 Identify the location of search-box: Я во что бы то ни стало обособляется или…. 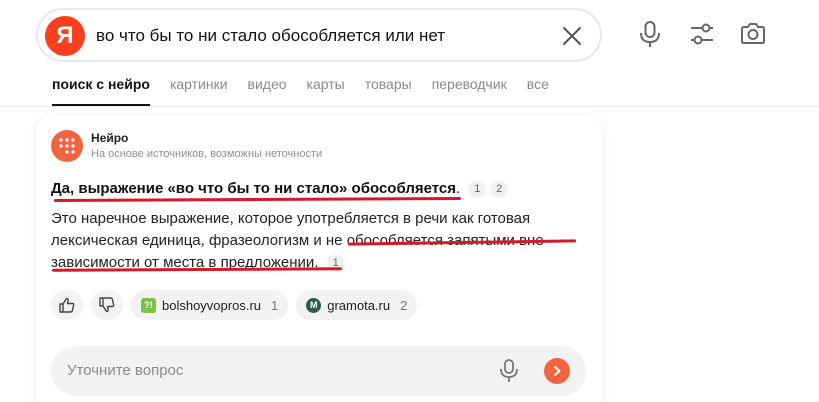
(319, 35).